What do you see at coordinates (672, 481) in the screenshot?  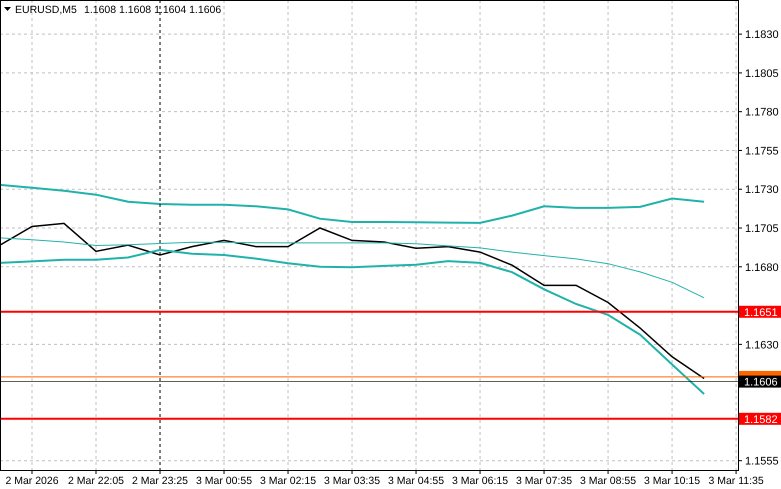 I see `time-axis-label: 3 Mar 10:15` at bounding box center [672, 481].